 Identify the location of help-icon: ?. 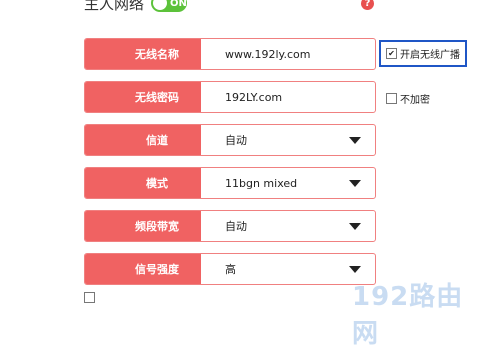
(367, 5).